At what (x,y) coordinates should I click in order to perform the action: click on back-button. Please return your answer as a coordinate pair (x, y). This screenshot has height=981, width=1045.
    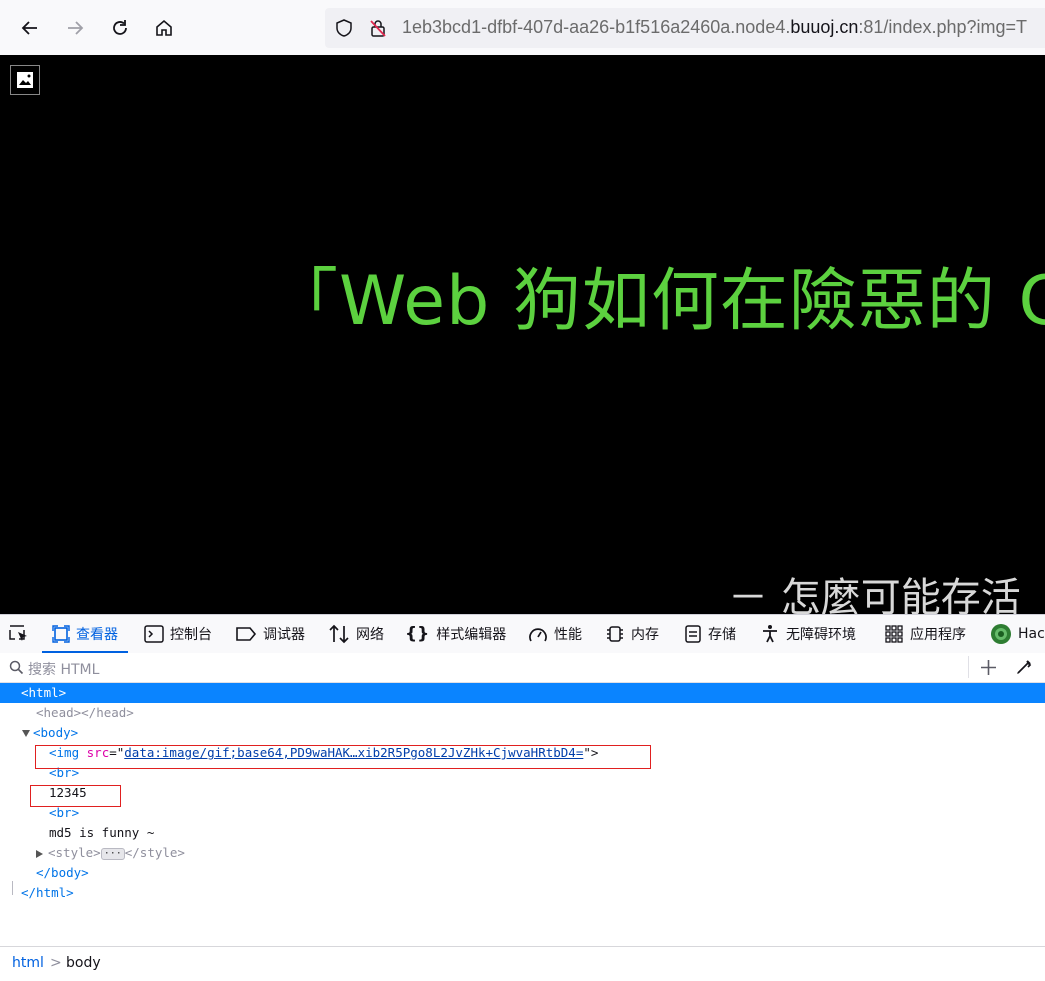
    Looking at the image, I should click on (30, 28).